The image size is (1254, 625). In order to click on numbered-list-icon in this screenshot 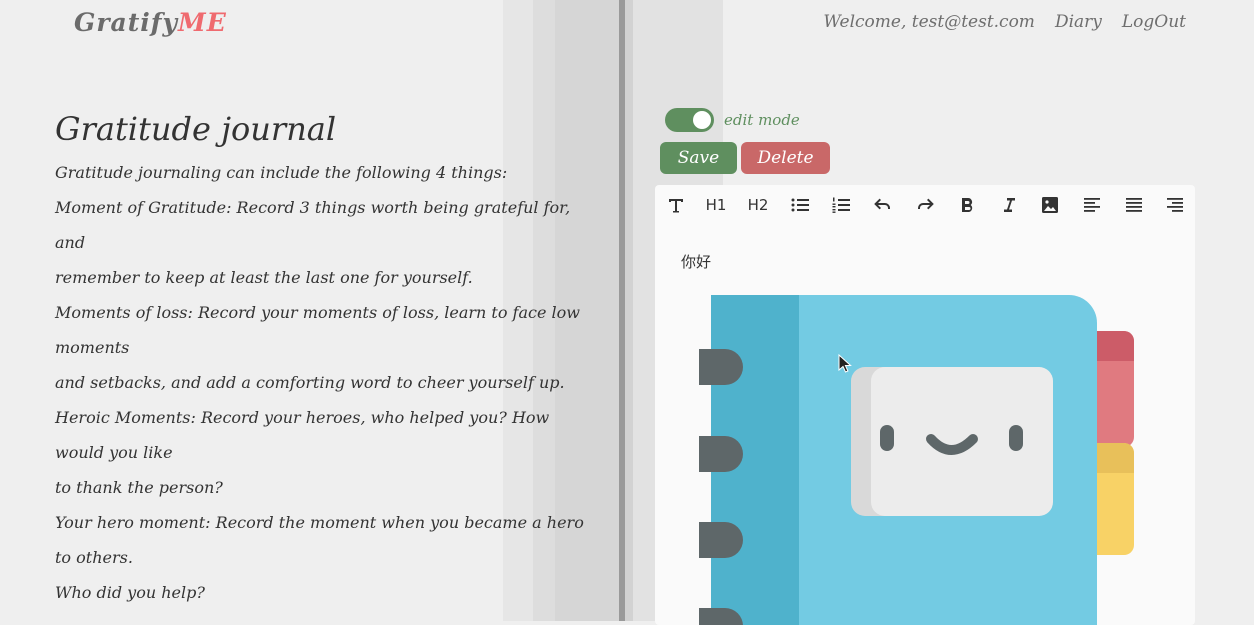, I will do `click(841, 205)`.